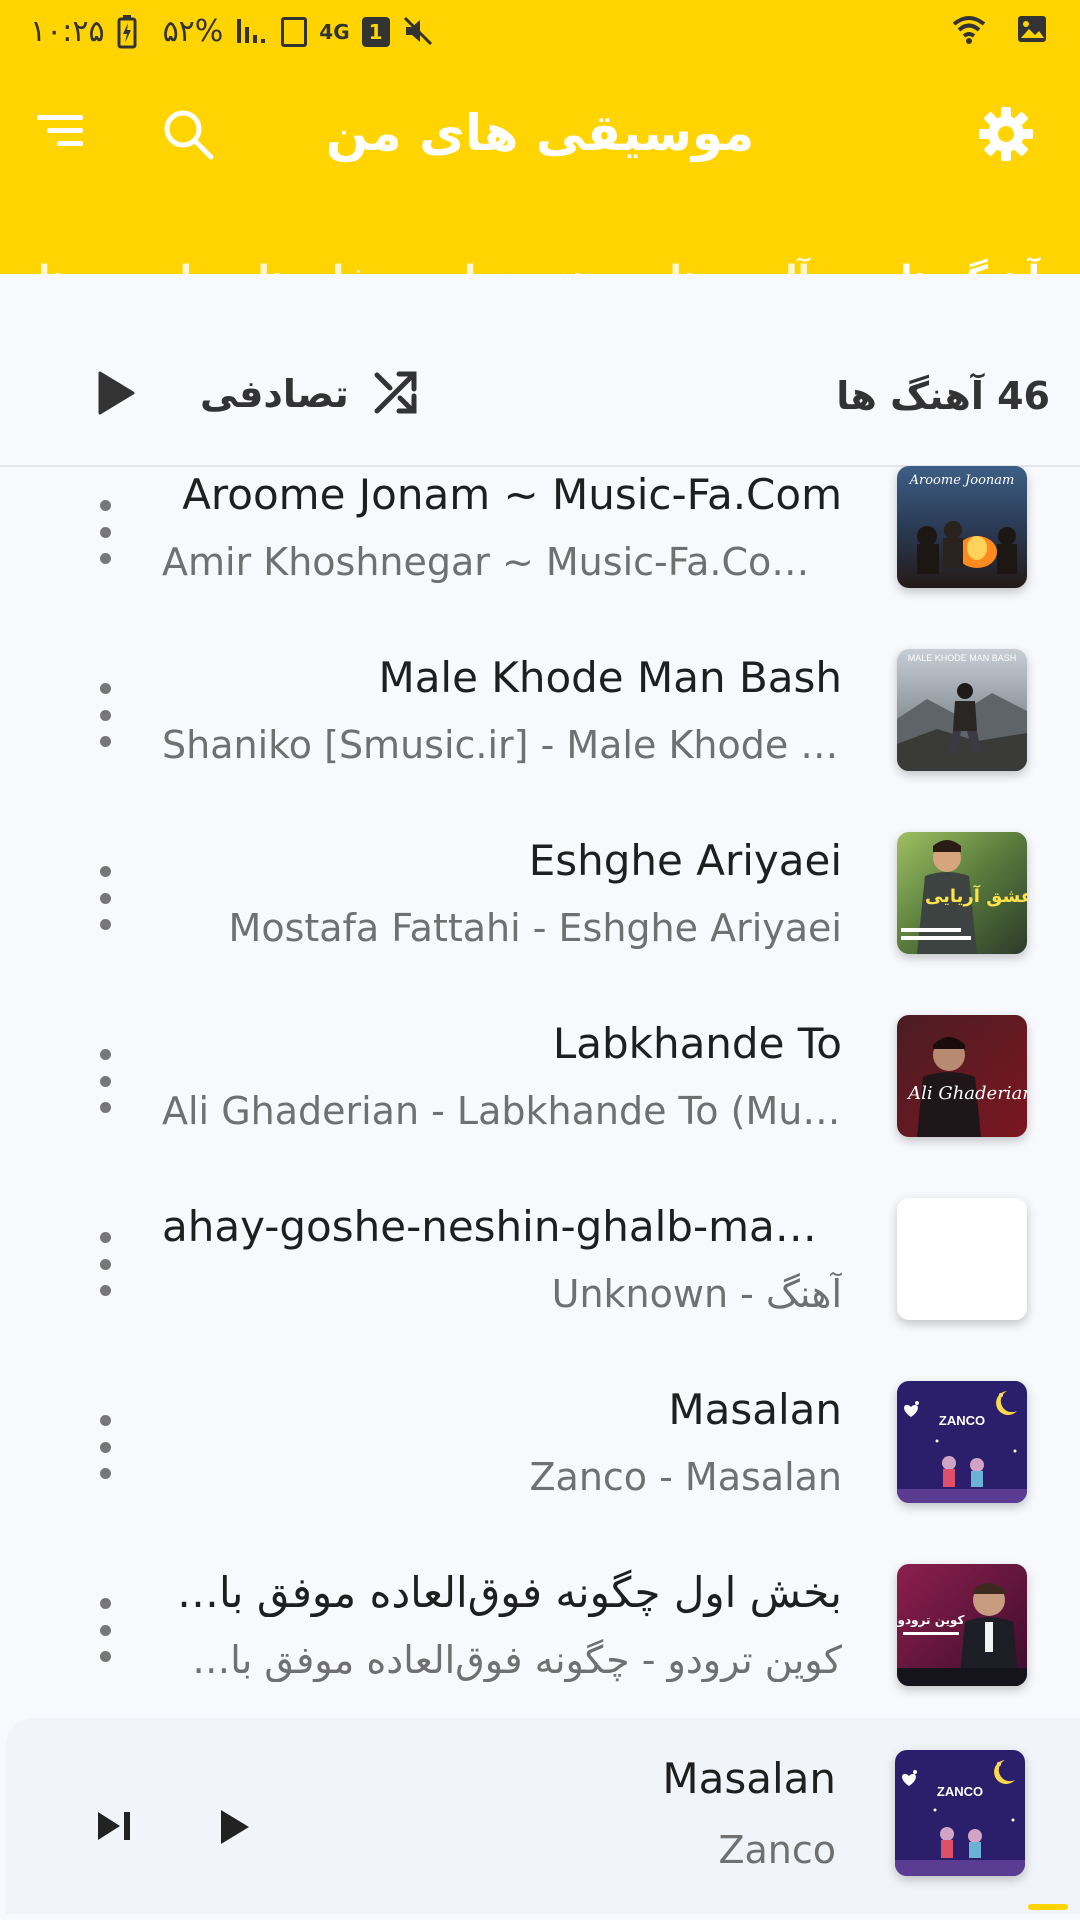  I want to click on image-notification-icon, so click(1033, 31).